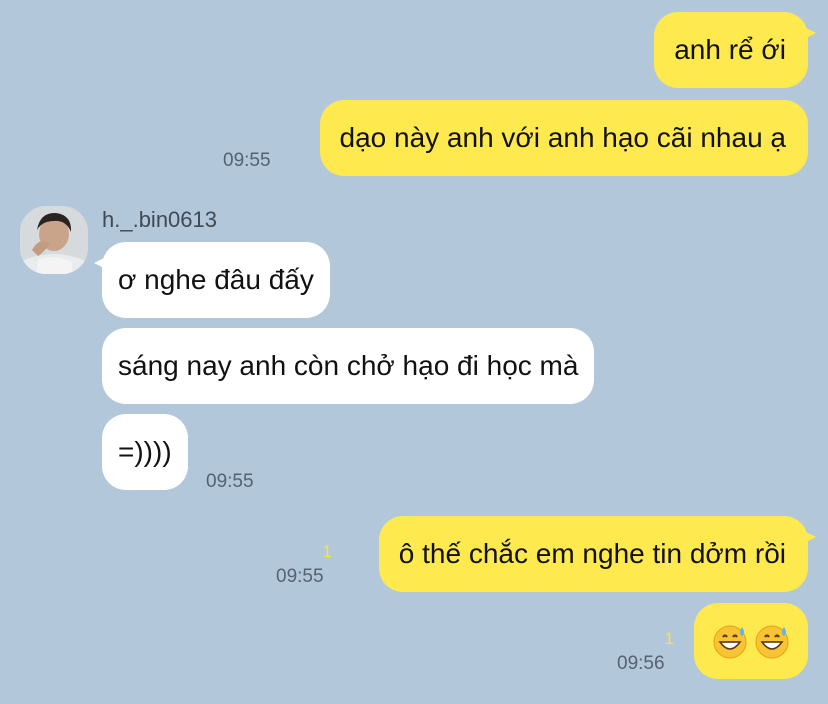  I want to click on profile-photo-icon, so click(54, 240).